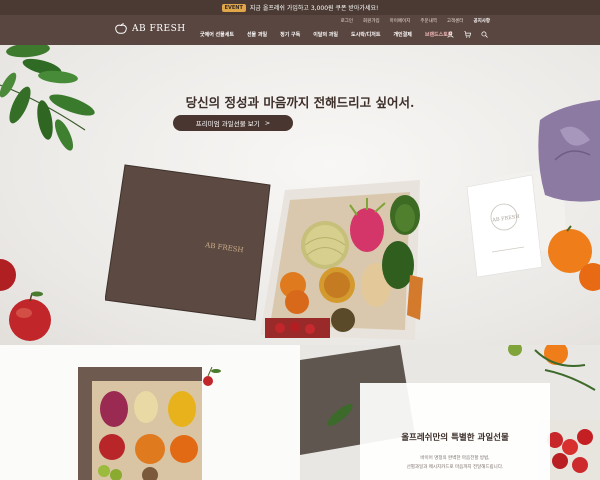  Describe the element at coordinates (300, 102) in the screenshot. I see `hero-title: 당신의 정성과 마음까지 전해드리고 싶어서.` at that location.